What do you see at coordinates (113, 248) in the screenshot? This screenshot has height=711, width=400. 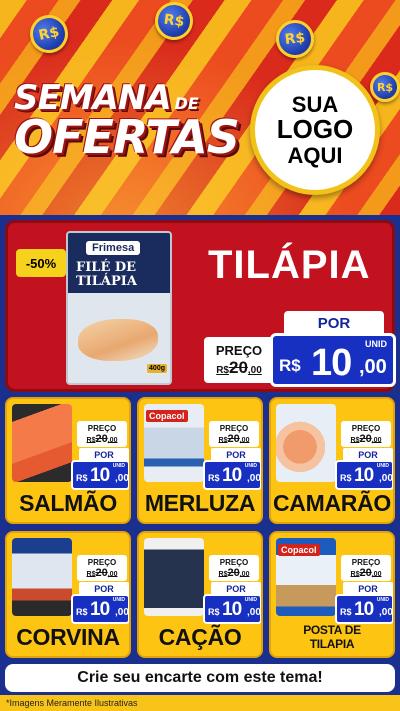 I see `package-brand: Frimesa` at bounding box center [113, 248].